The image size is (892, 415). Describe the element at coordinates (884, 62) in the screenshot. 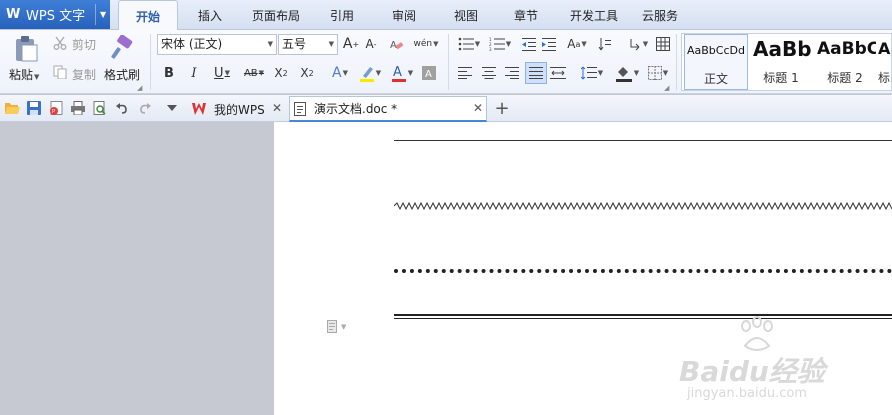

I see `style-heading-3: A 标` at that location.